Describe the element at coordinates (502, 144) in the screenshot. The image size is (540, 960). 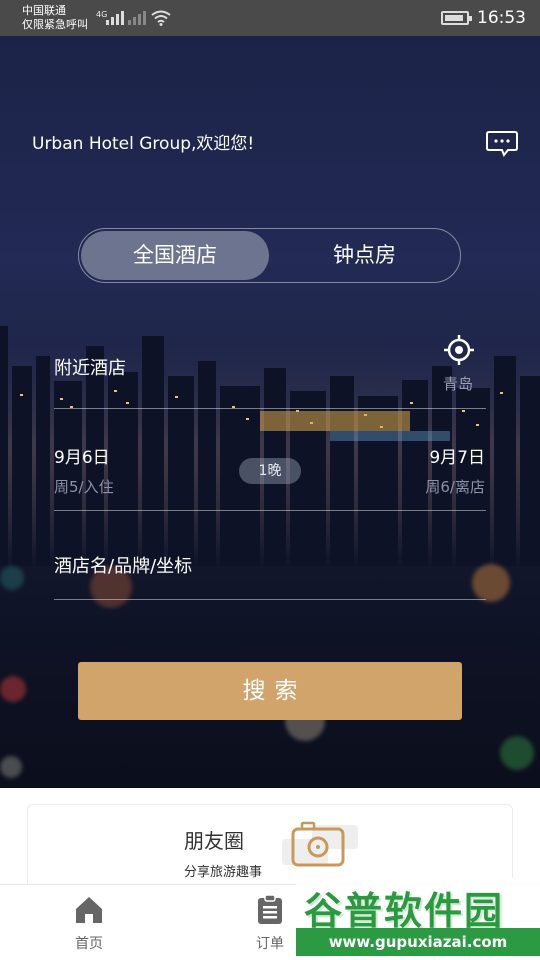
I see `chat-bubble-icon` at that location.